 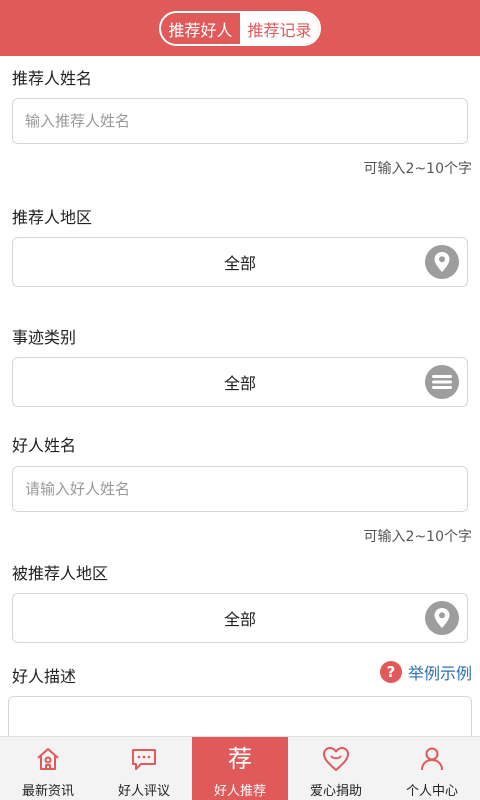 I want to click on description-textarea, so click(x=240, y=716).